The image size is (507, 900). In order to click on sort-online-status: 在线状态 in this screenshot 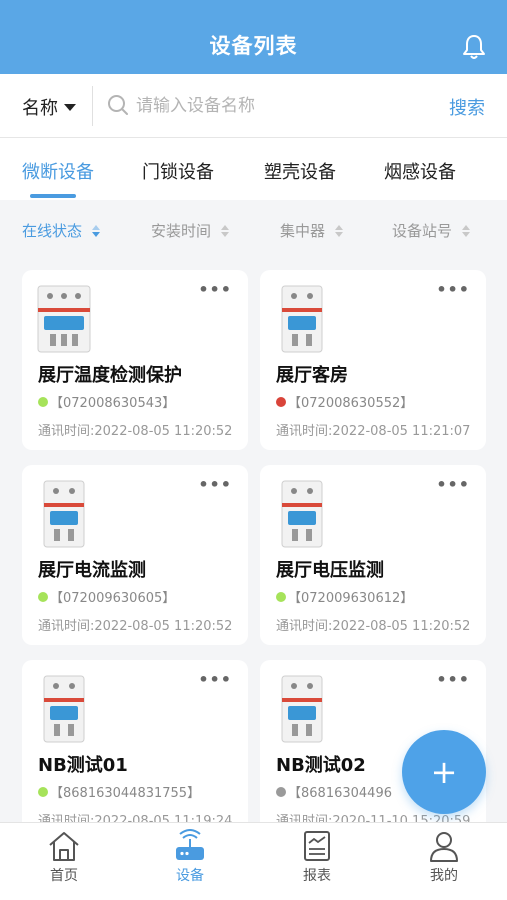, I will do `click(61, 230)`.